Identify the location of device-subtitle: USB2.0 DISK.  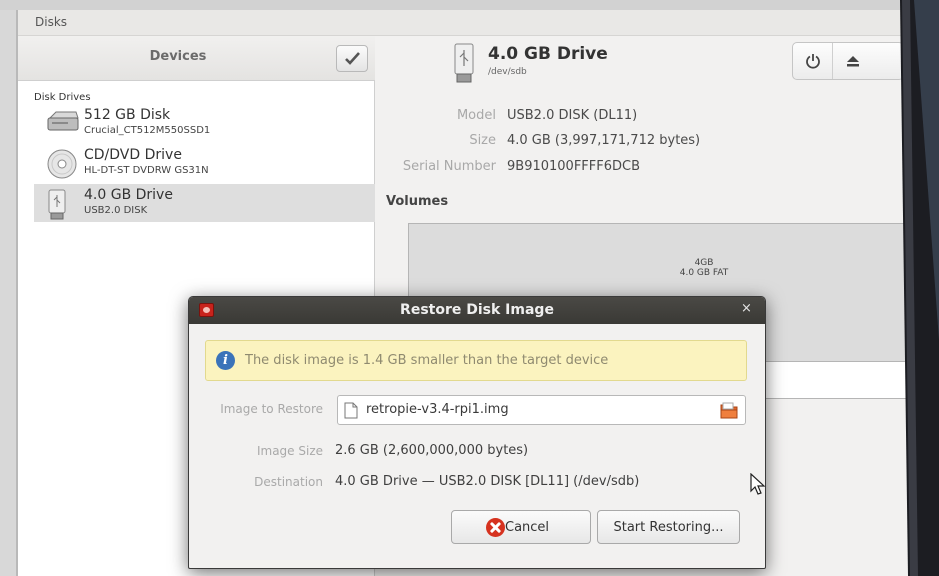
(116, 210).